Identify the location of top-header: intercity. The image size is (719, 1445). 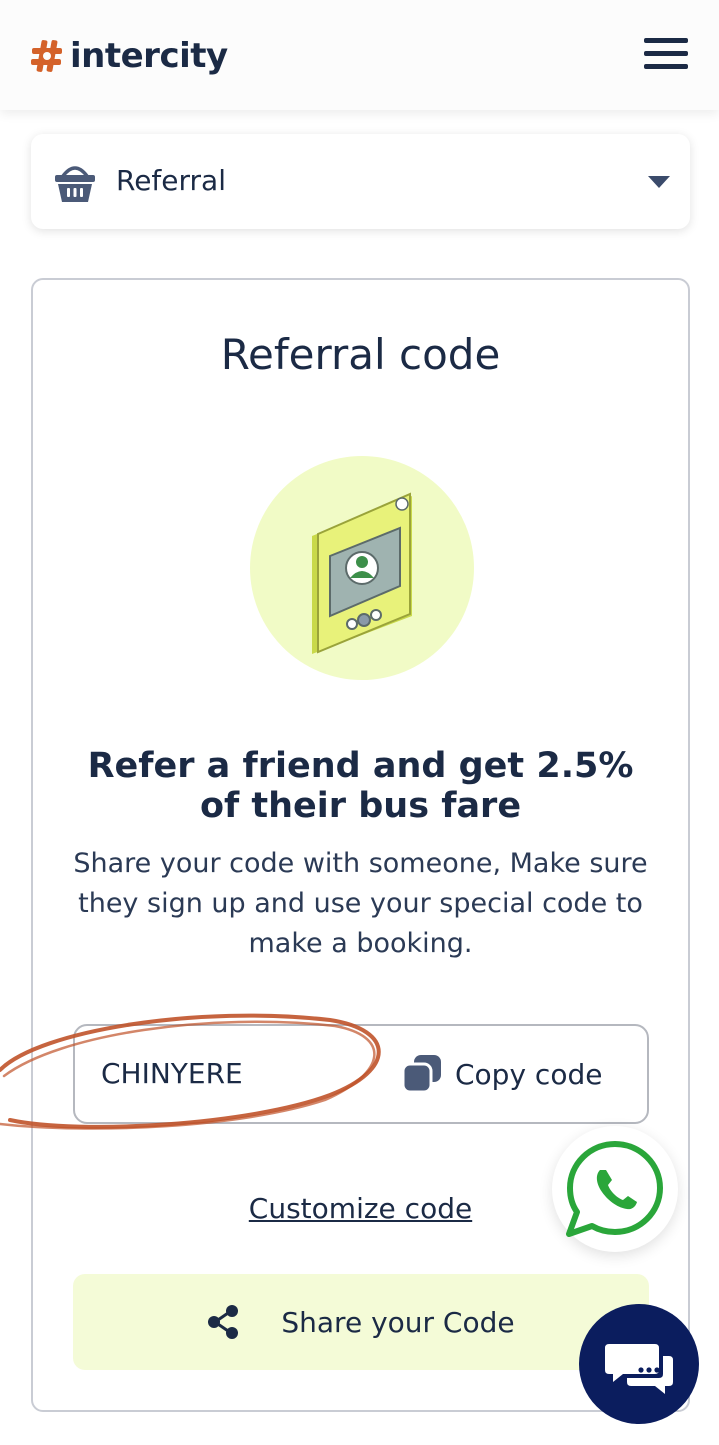
(359, 55).